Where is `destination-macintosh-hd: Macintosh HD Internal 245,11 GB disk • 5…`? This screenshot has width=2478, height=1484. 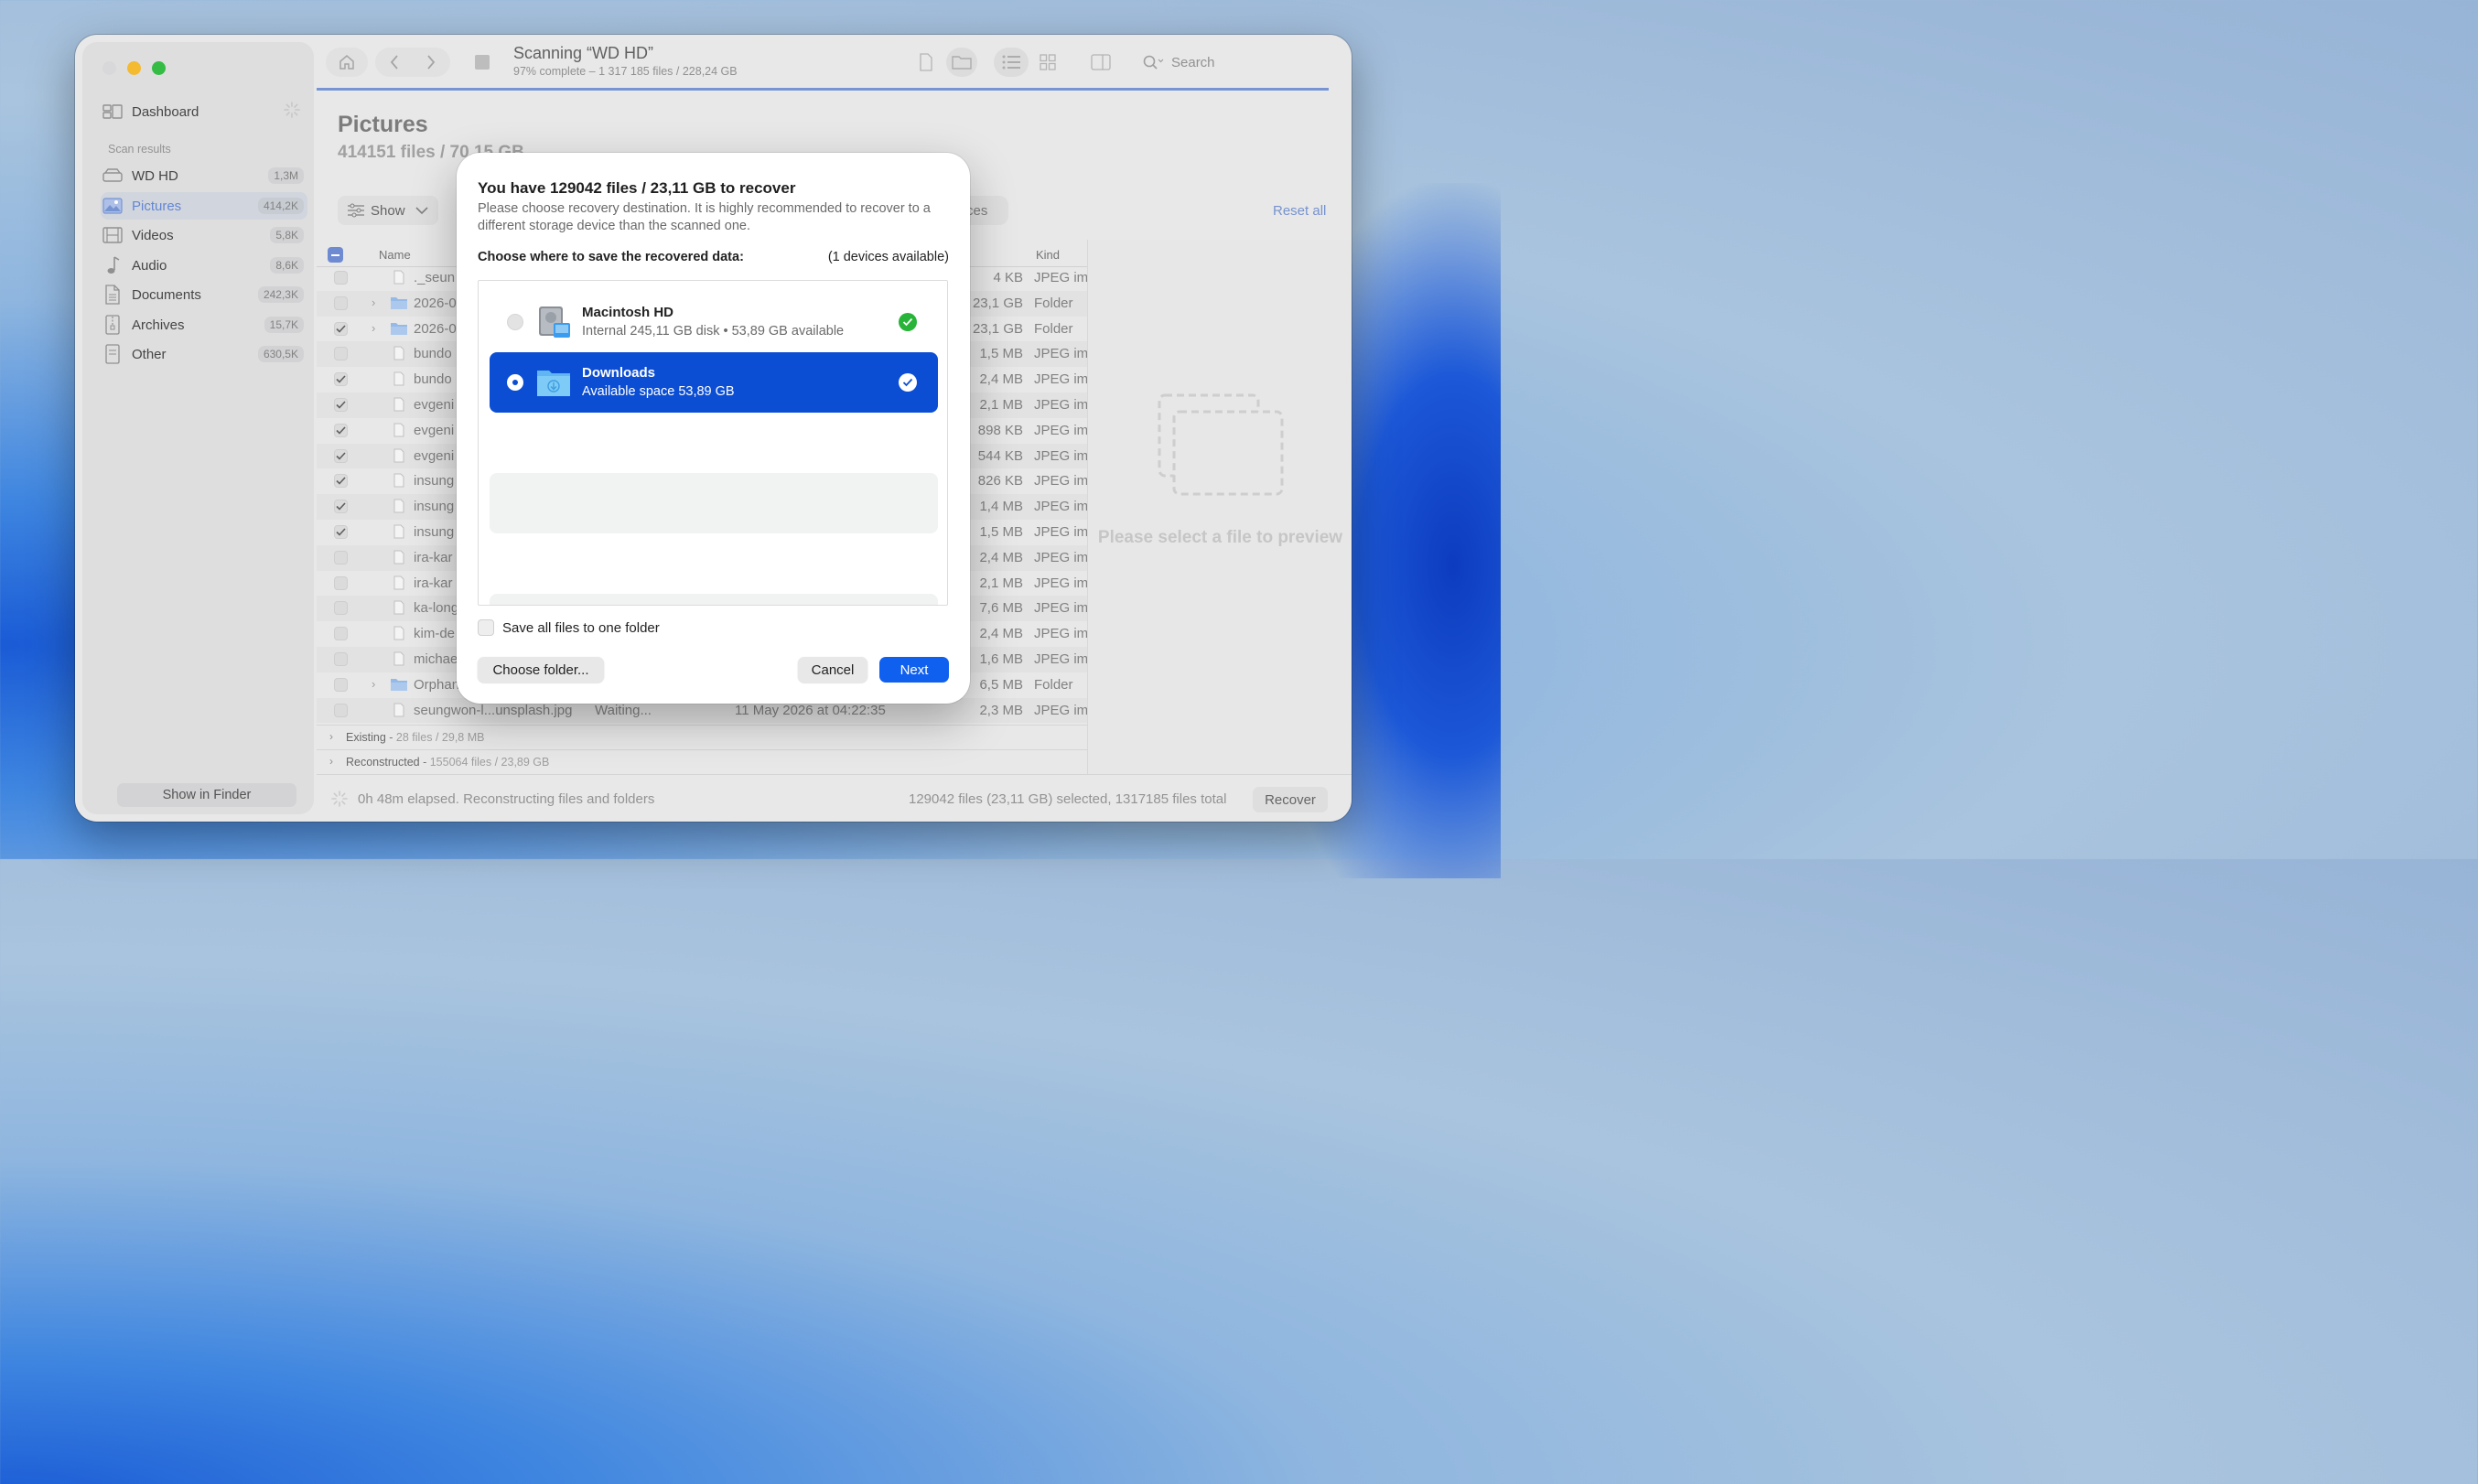 destination-macintosh-hd: Macintosh HD Internal 245,11 GB disk • 5… is located at coordinates (714, 322).